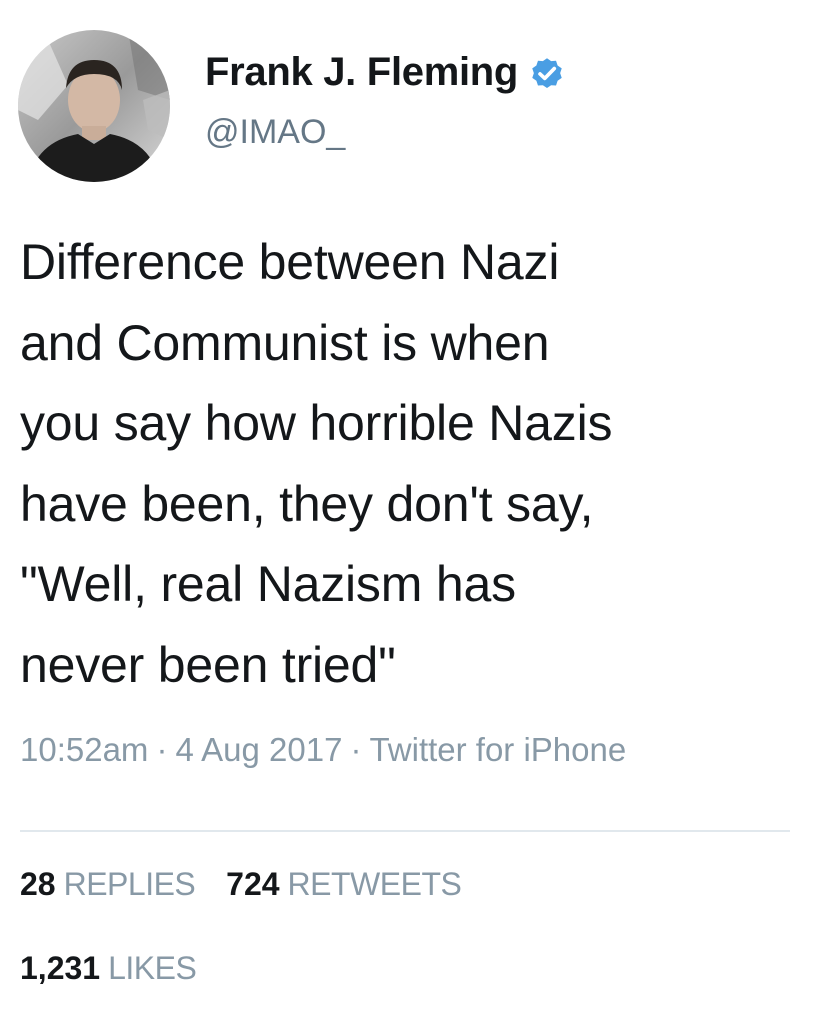 The width and height of the screenshot is (823, 1024). What do you see at coordinates (361, 72) in the screenshot?
I see `author-name: Frank J. Fleming` at bounding box center [361, 72].